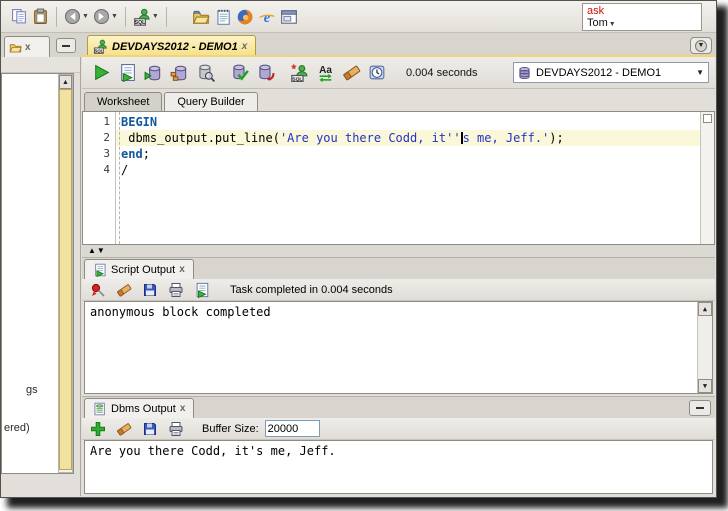  Describe the element at coordinates (146, 154) in the screenshot. I see `code-segment-plain: ;` at that location.